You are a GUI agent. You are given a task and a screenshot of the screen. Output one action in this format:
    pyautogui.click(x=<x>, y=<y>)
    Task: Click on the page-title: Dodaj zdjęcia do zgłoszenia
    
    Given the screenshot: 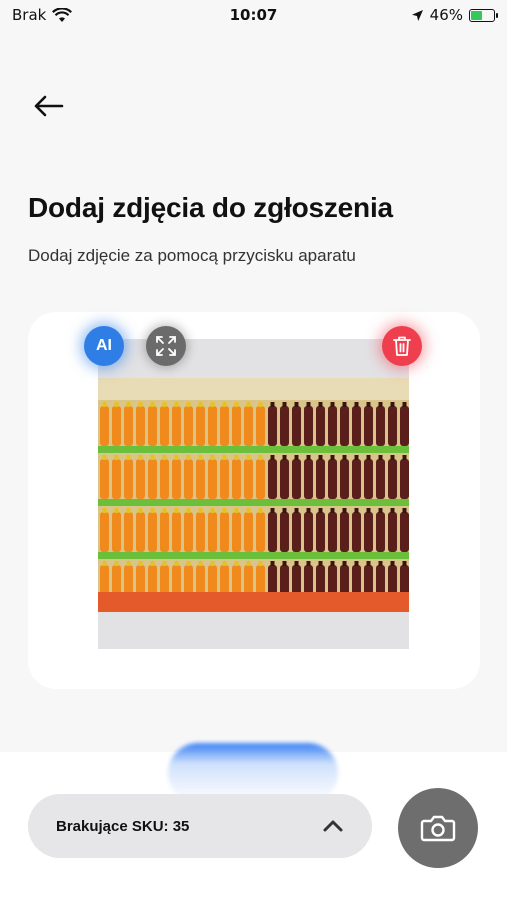 What is the action you would take?
    pyautogui.click(x=210, y=207)
    